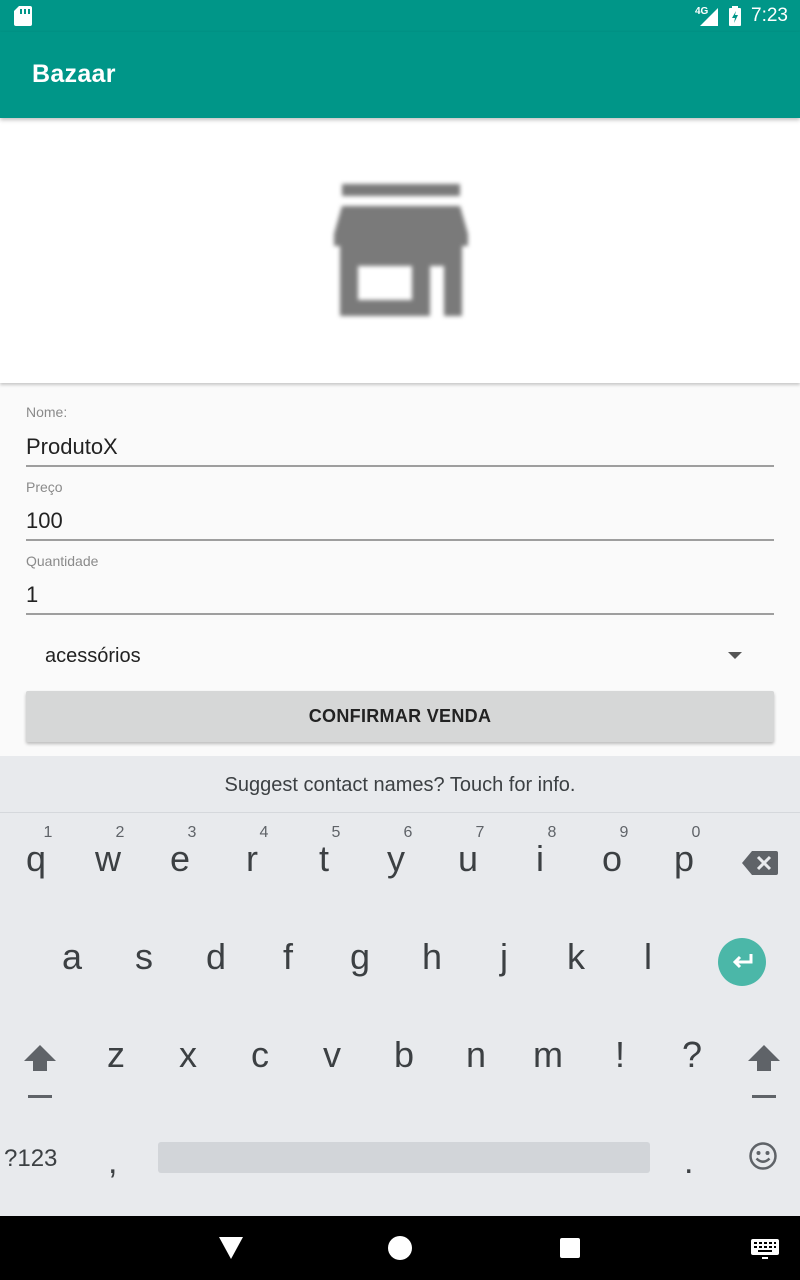 The width and height of the screenshot is (800, 1280). I want to click on key-s: s, so click(144, 959).